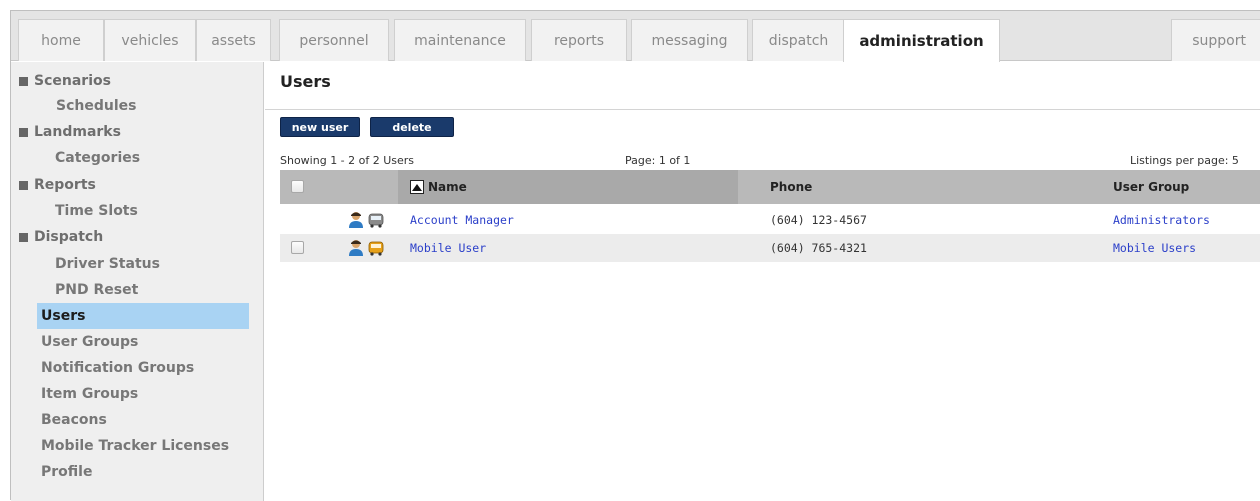  I want to click on sidebar-item-label: Reports, so click(65, 185).